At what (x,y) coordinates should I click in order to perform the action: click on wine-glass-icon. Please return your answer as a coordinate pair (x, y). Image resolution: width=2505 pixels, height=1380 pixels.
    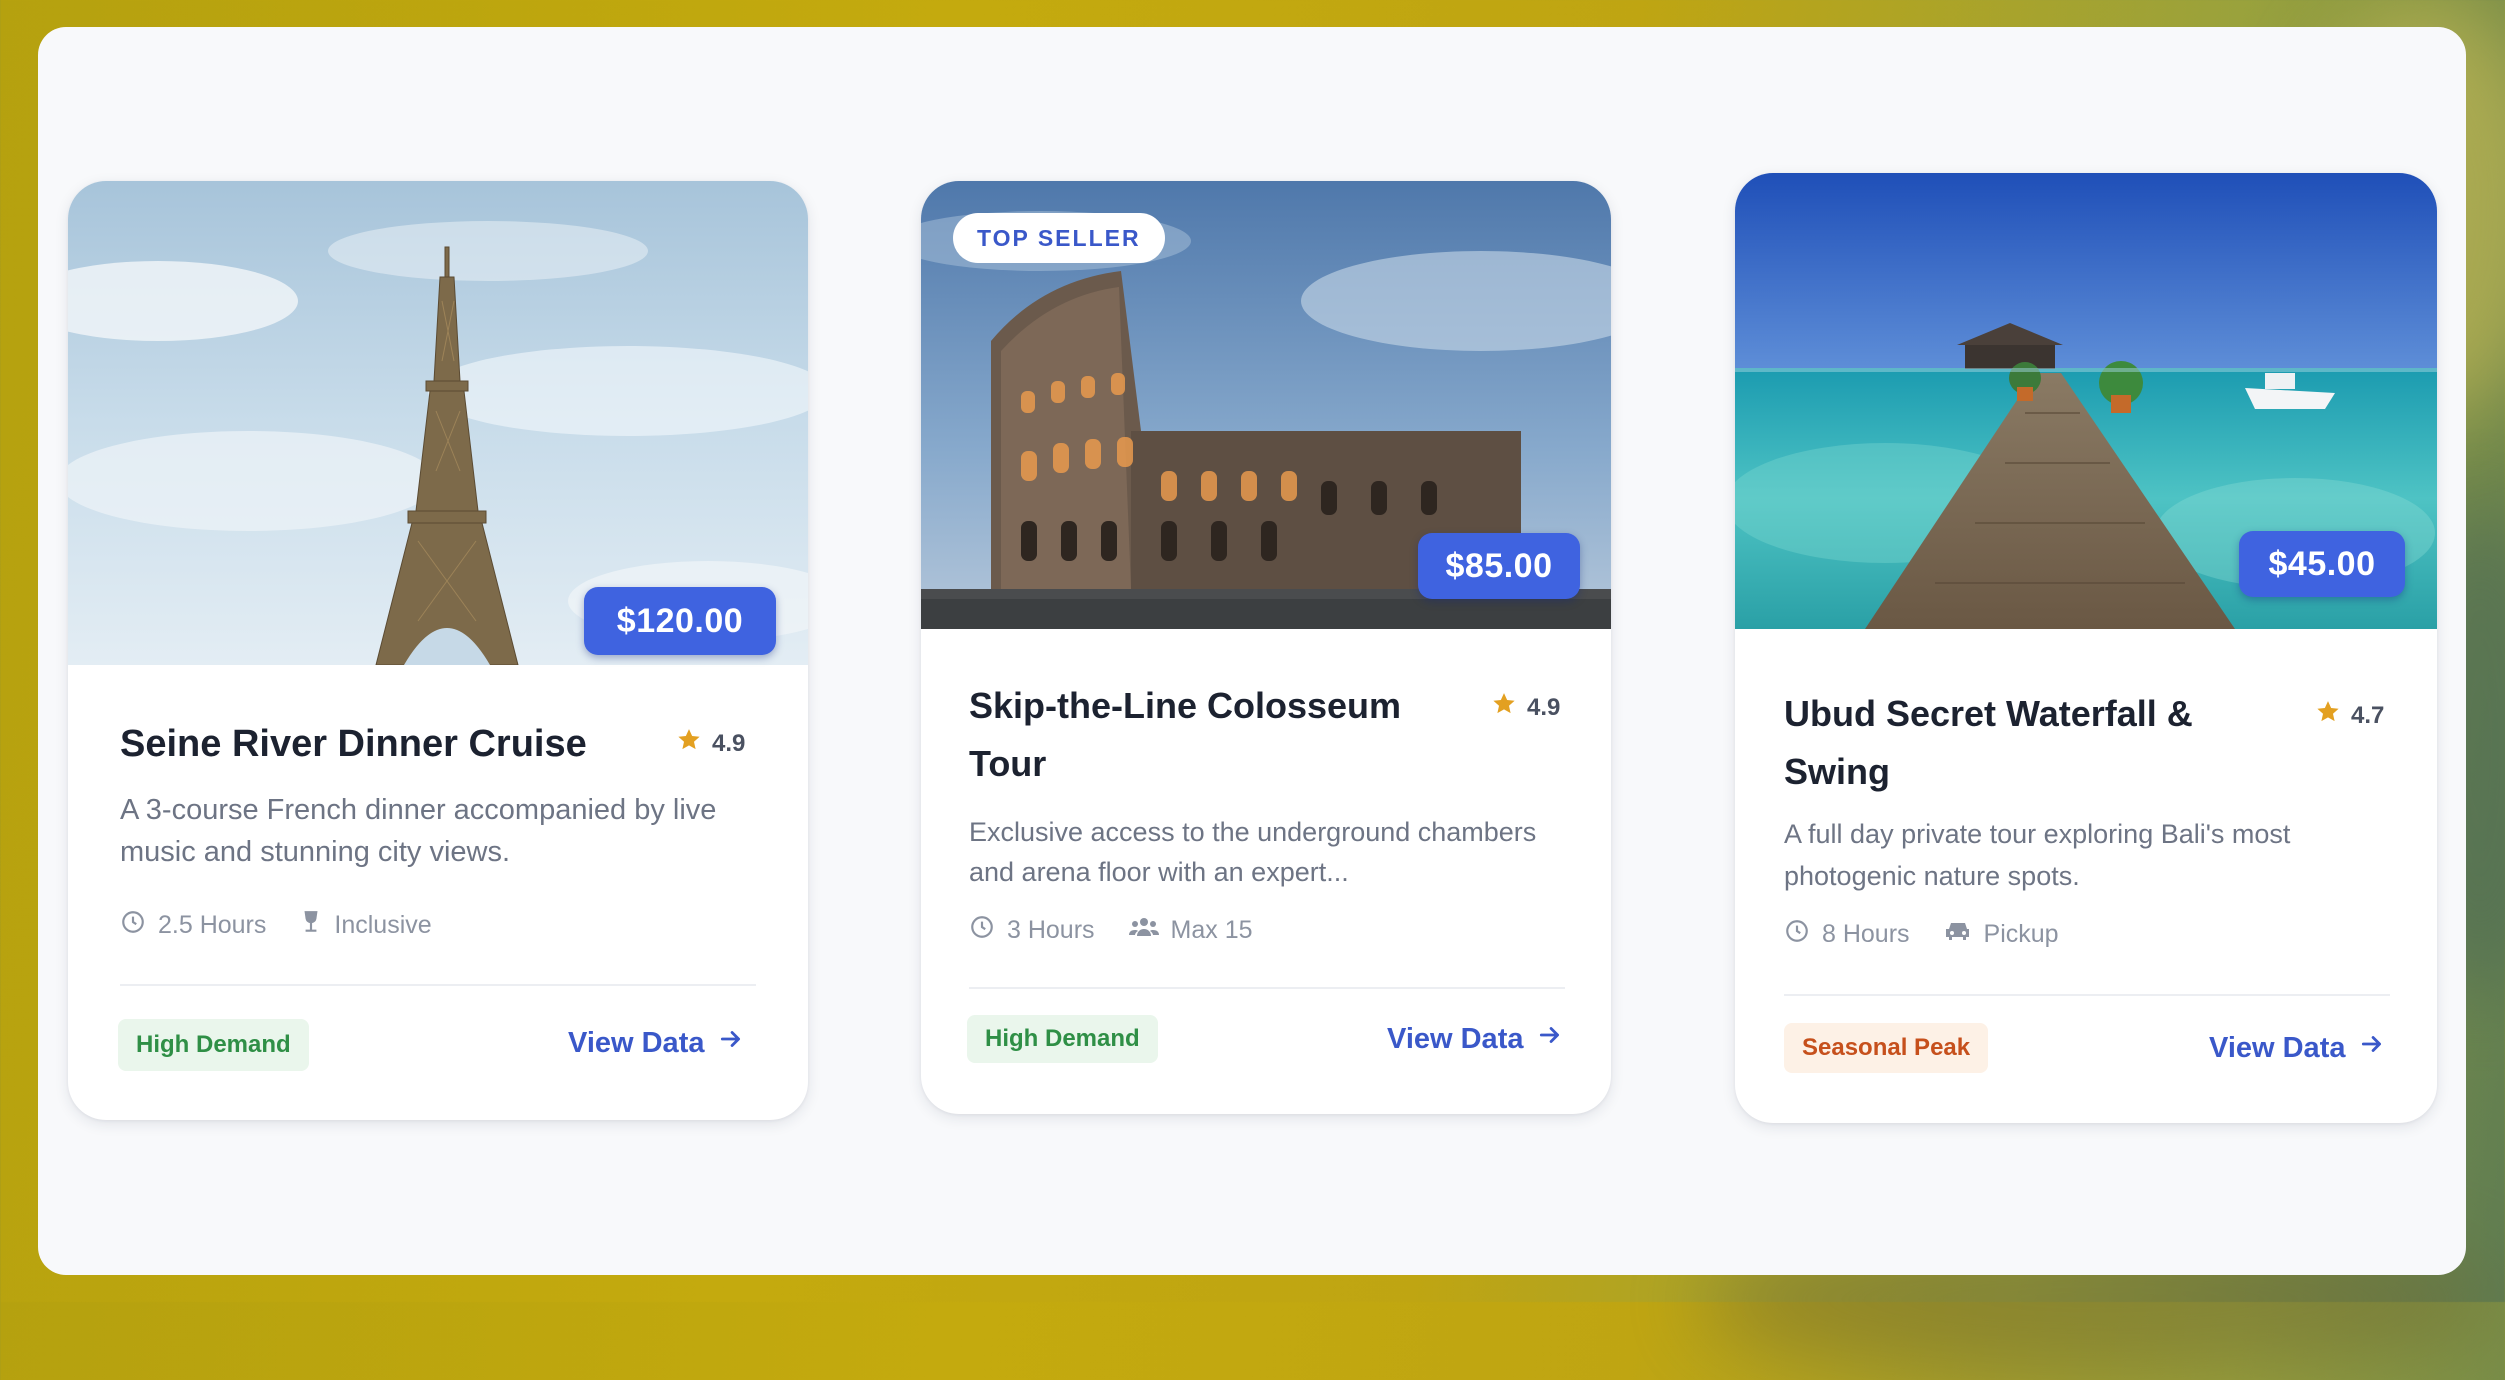
    Looking at the image, I should click on (311, 925).